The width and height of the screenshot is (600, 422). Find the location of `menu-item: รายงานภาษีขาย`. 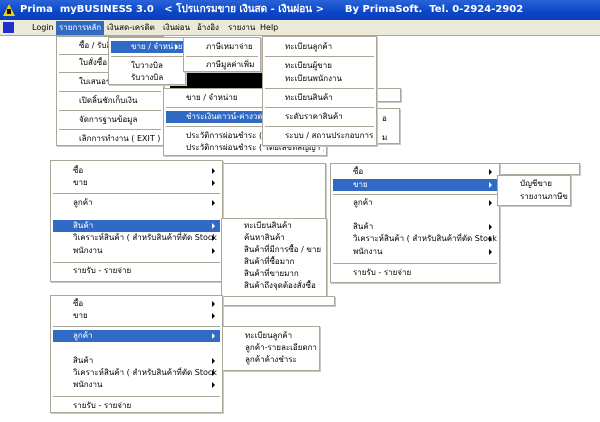

menu-item: รายงานภาษีขาย is located at coordinates (534, 197).